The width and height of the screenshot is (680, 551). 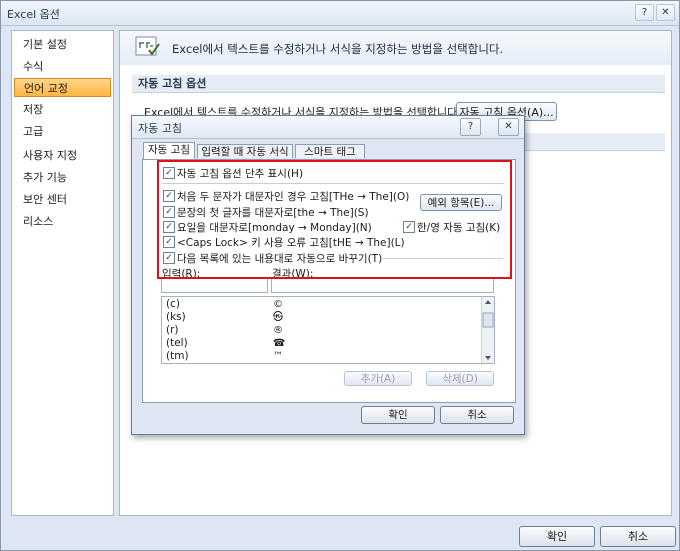 I want to click on dialog-title-bar: 자동 고침 ? ✕, so click(x=328, y=127).